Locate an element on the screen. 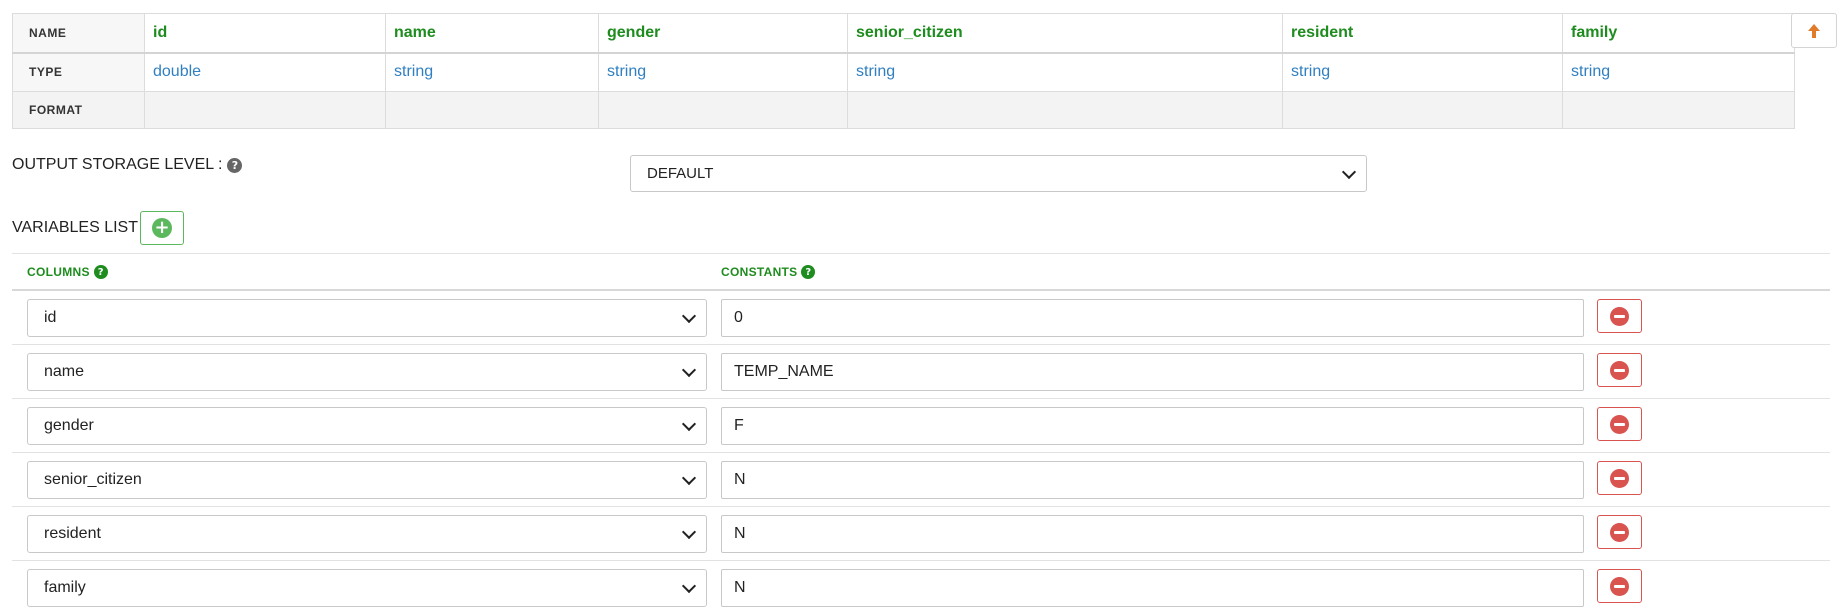 This screenshot has height=615, width=1841. variable-row: gender F is located at coordinates (921, 426).